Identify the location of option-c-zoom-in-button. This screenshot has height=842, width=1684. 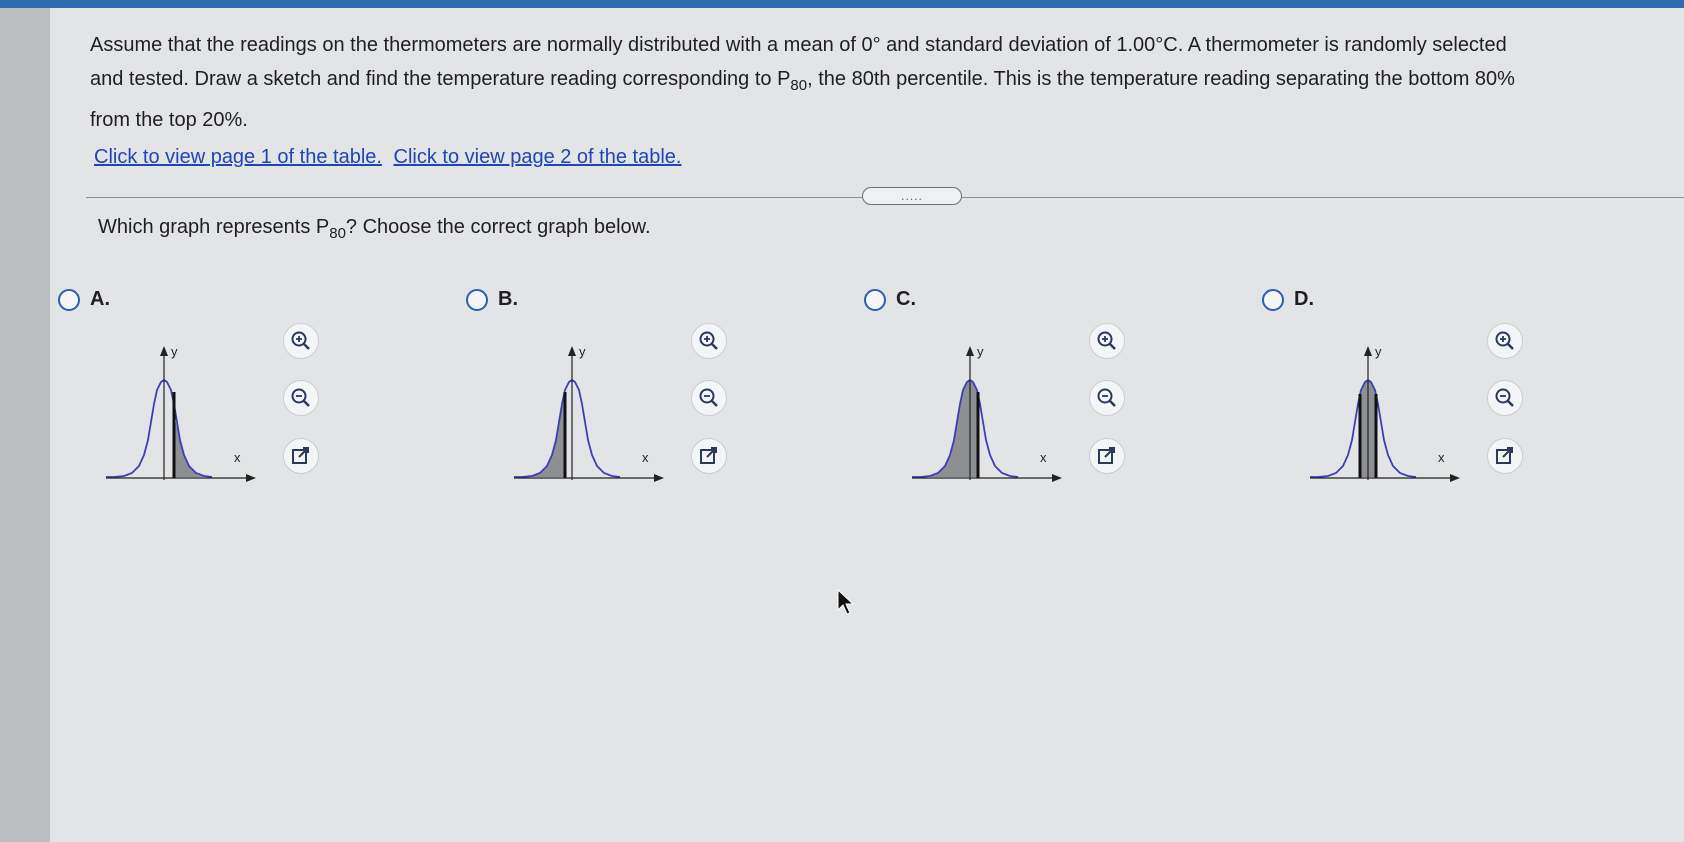
(1107, 341).